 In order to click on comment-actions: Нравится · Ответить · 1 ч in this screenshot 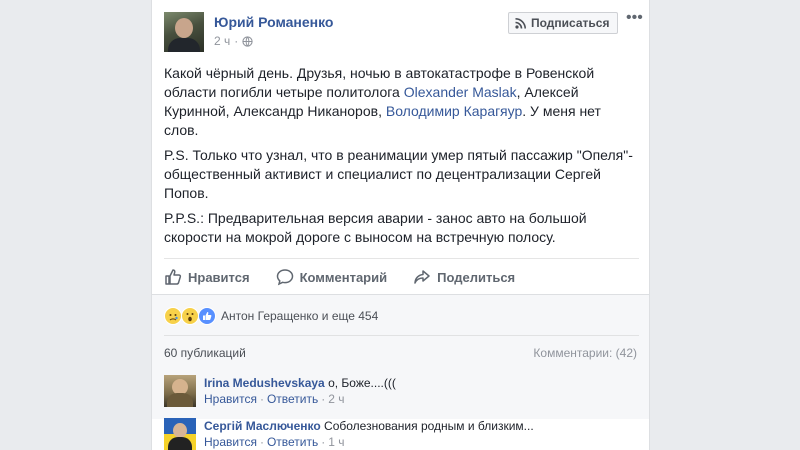, I will do `click(369, 442)`.